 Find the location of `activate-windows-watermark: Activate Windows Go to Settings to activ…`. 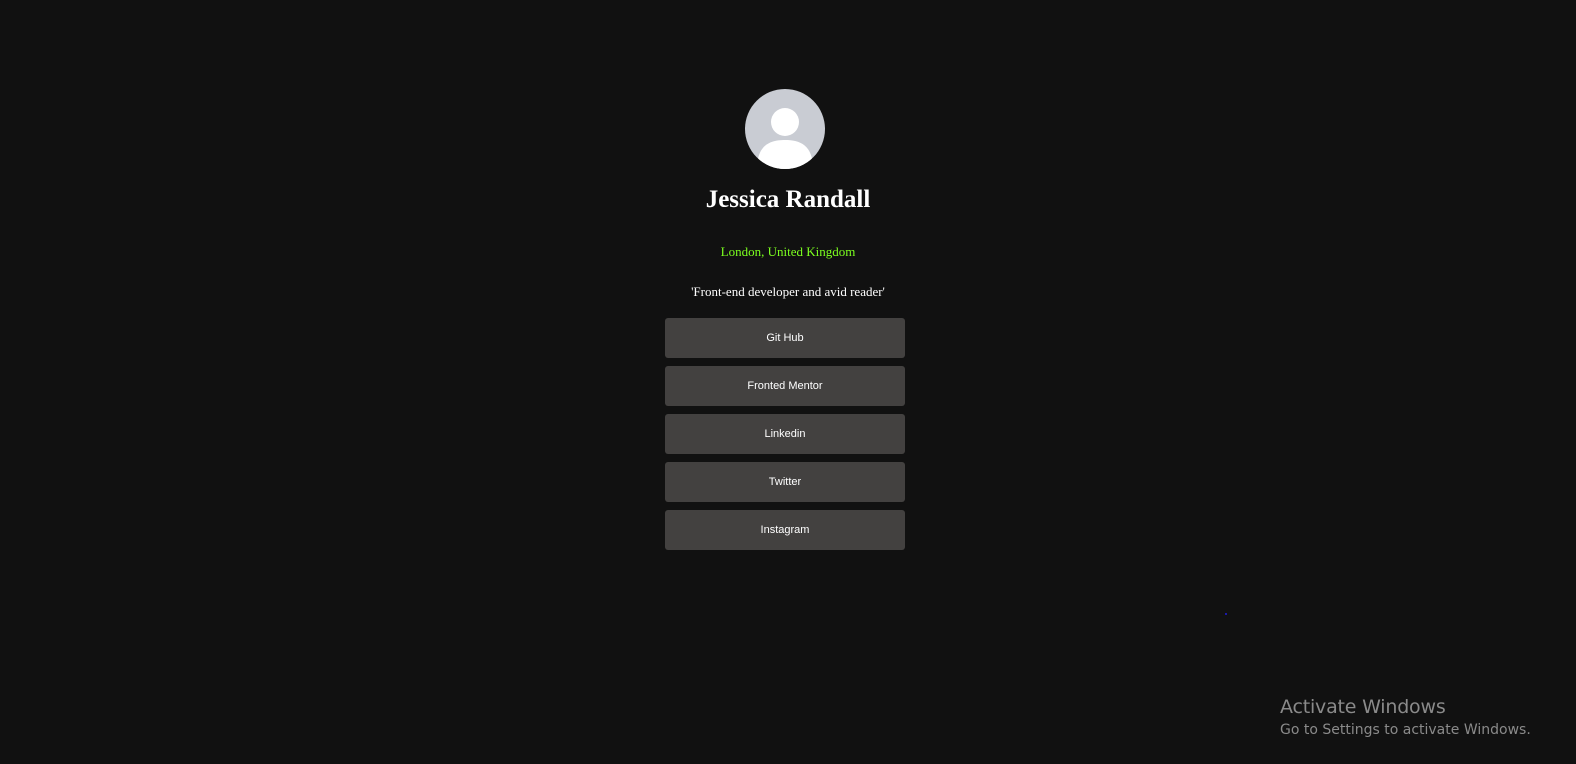

activate-windows-watermark: Activate Windows Go to Settings to activ… is located at coordinates (1405, 717).